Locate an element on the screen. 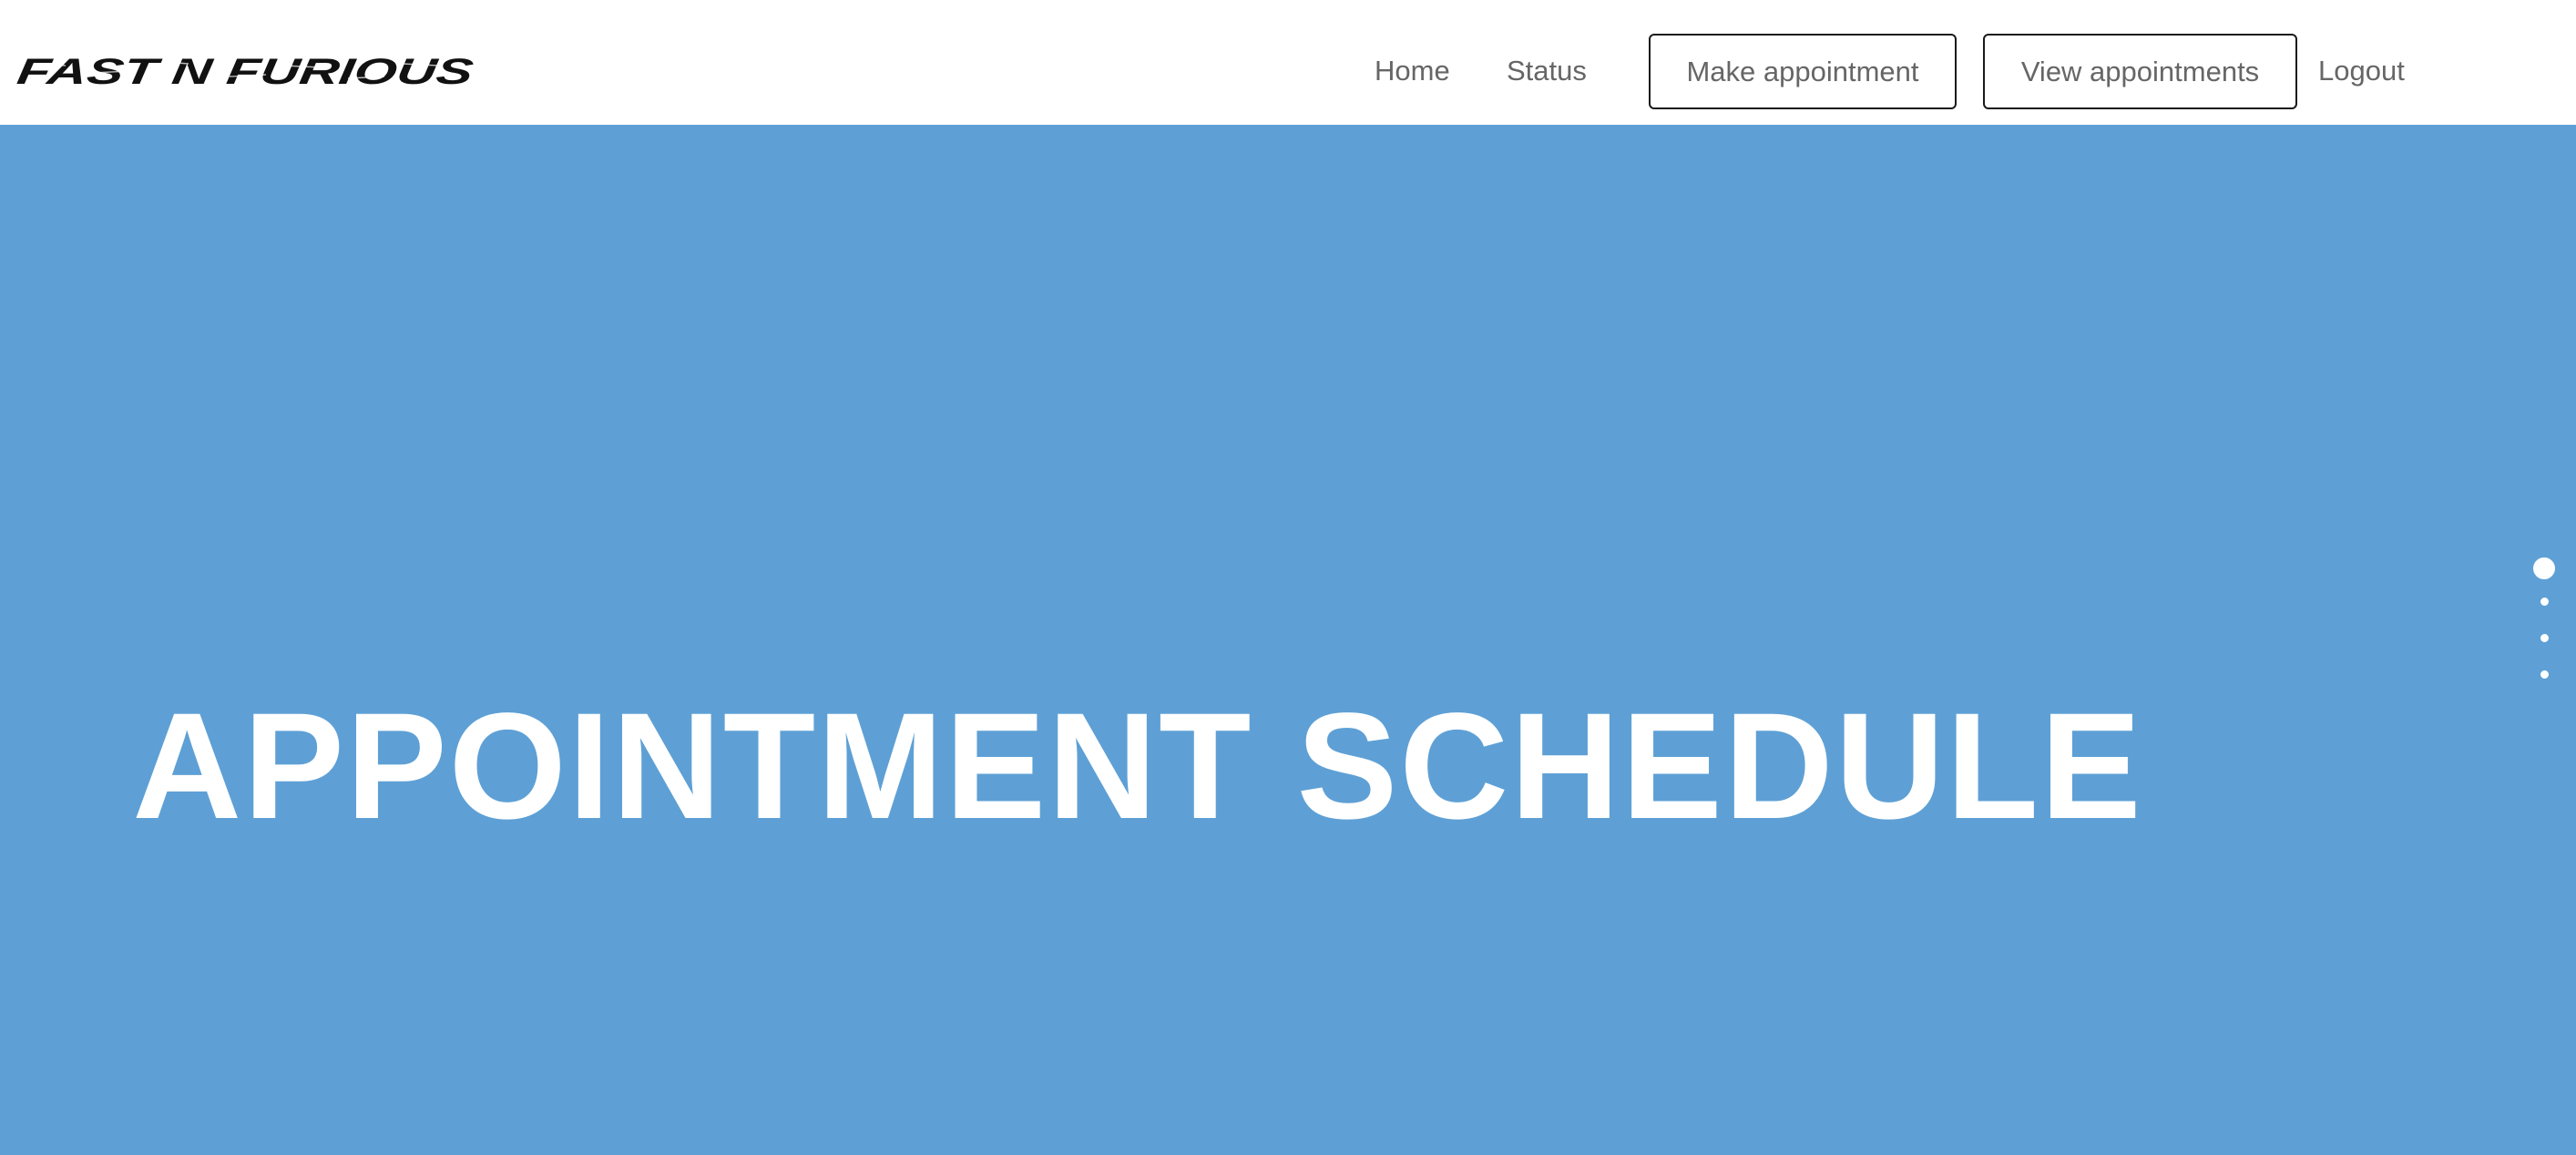 The height and width of the screenshot is (1155, 2576). nav-link-status: Status is located at coordinates (1547, 71).